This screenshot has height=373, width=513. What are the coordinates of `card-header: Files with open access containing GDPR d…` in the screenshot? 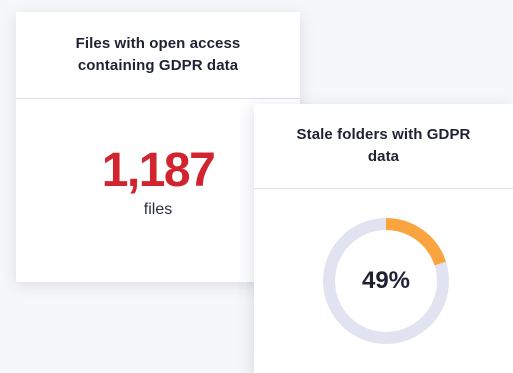 It's located at (158, 55).